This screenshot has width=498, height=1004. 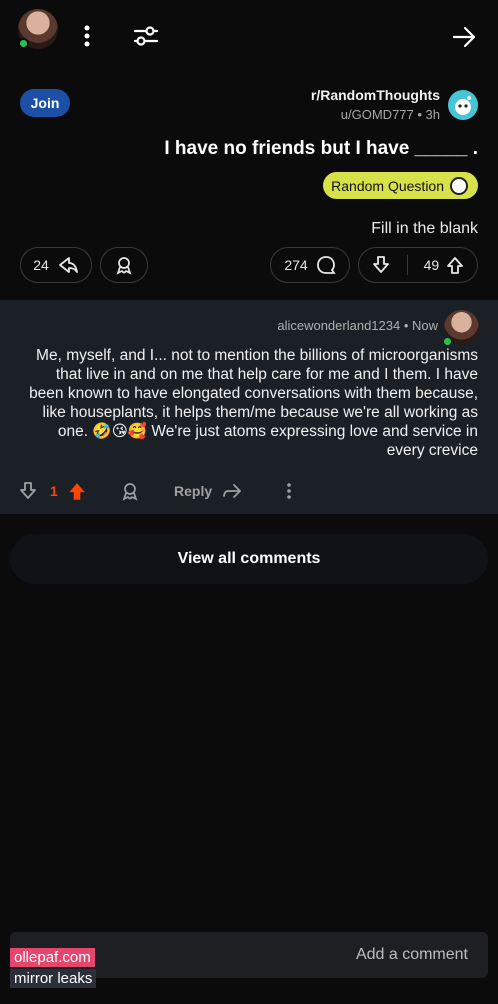 I want to click on comment-award-button, so click(x=130, y=491).